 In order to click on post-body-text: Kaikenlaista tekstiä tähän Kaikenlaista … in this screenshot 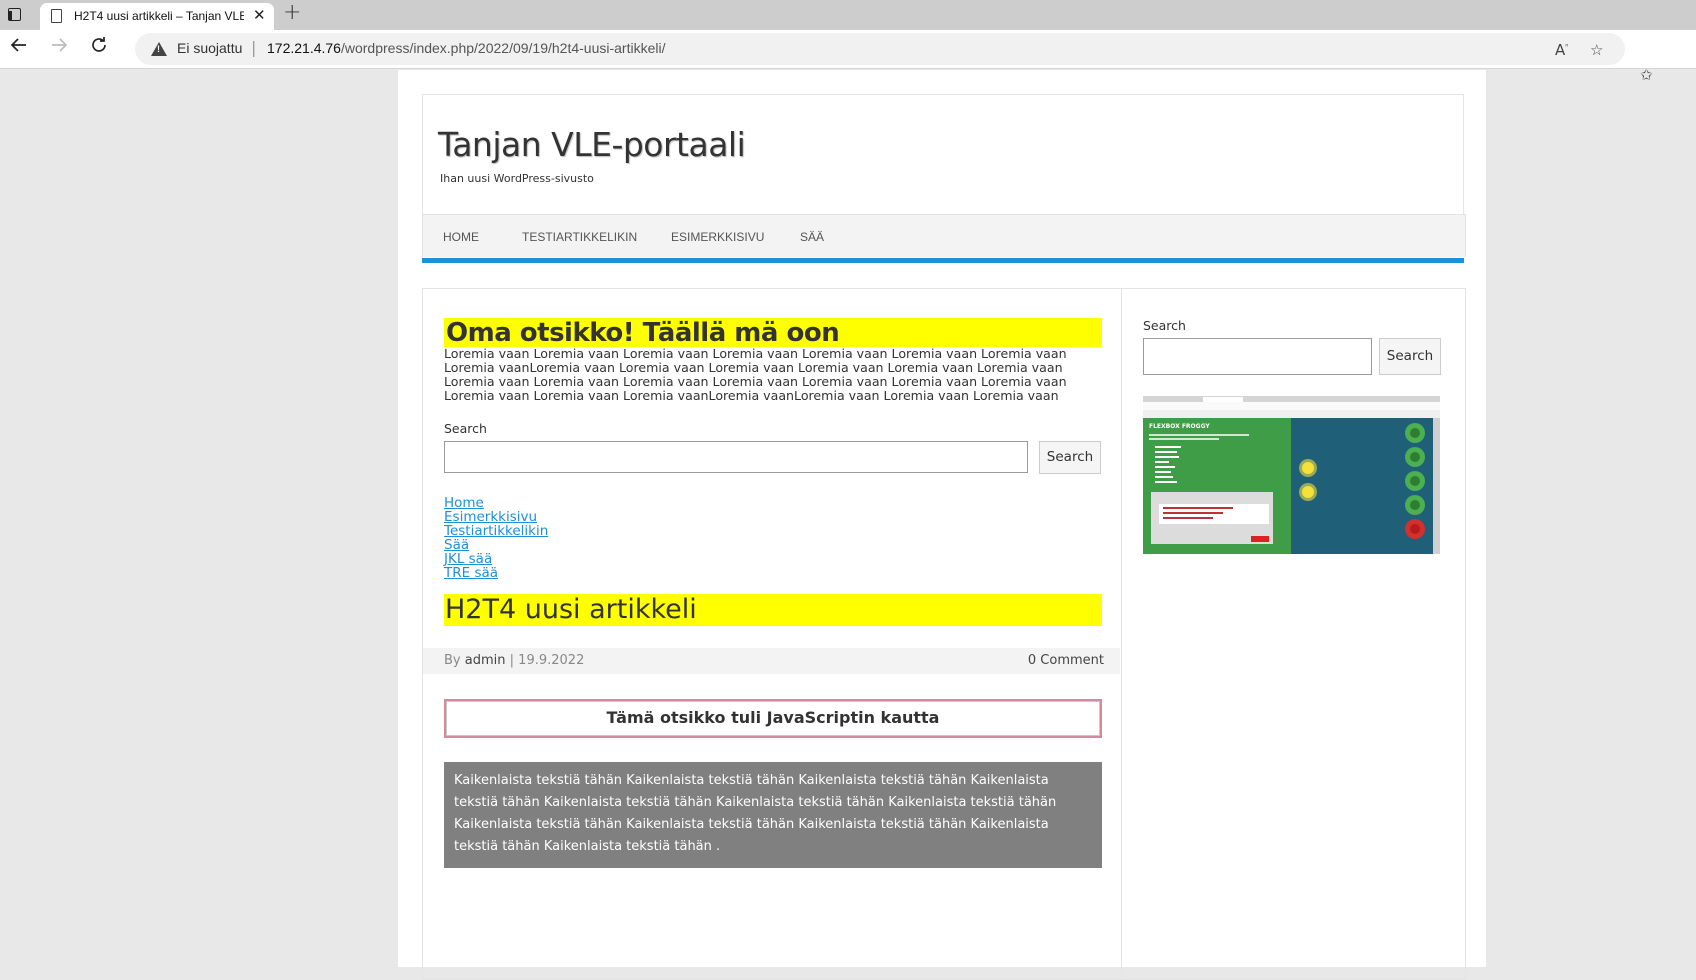, I will do `click(755, 813)`.